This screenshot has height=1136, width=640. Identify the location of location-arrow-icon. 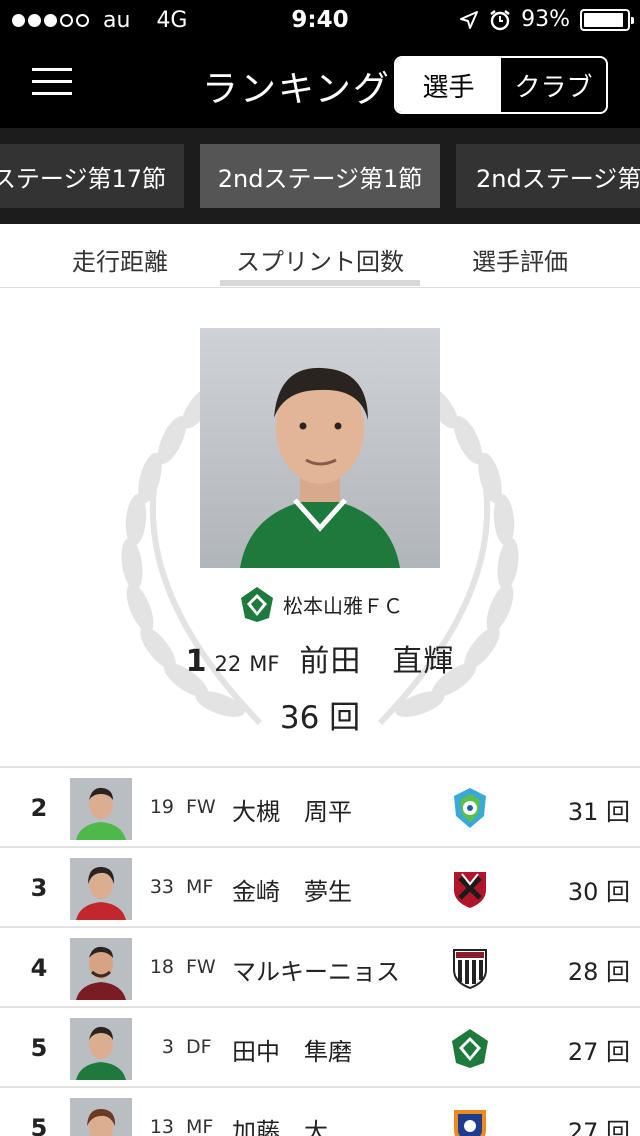
(469, 19).